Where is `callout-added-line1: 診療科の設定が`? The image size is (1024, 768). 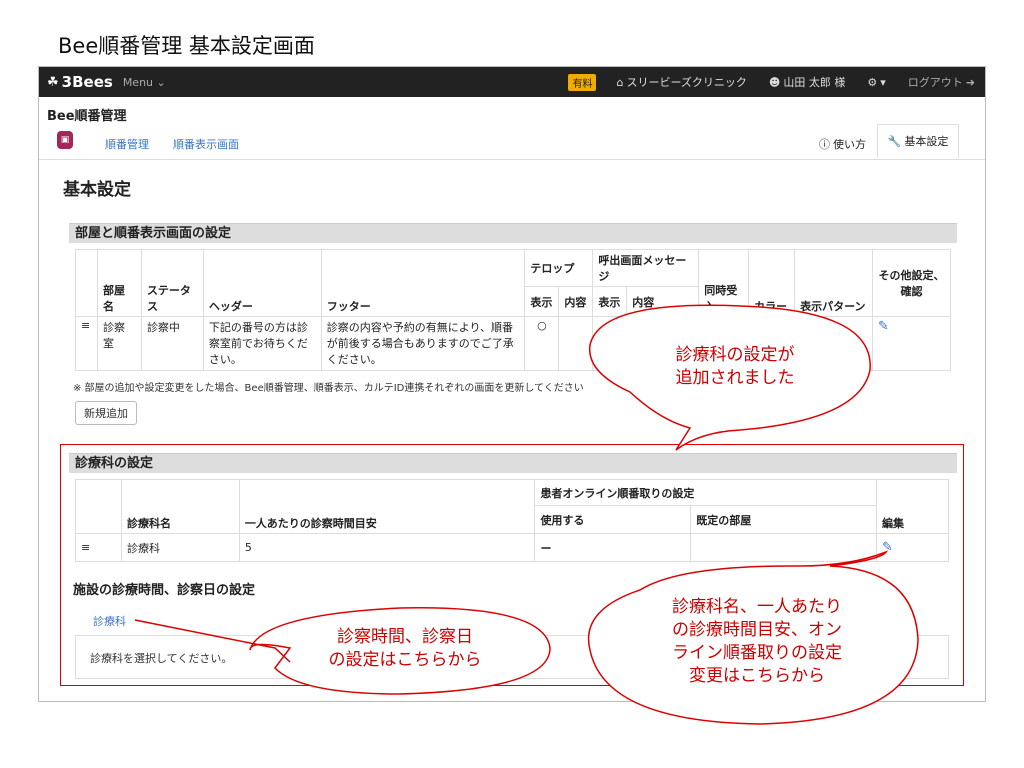
callout-added-line1: 診療科の設定が is located at coordinates (735, 355).